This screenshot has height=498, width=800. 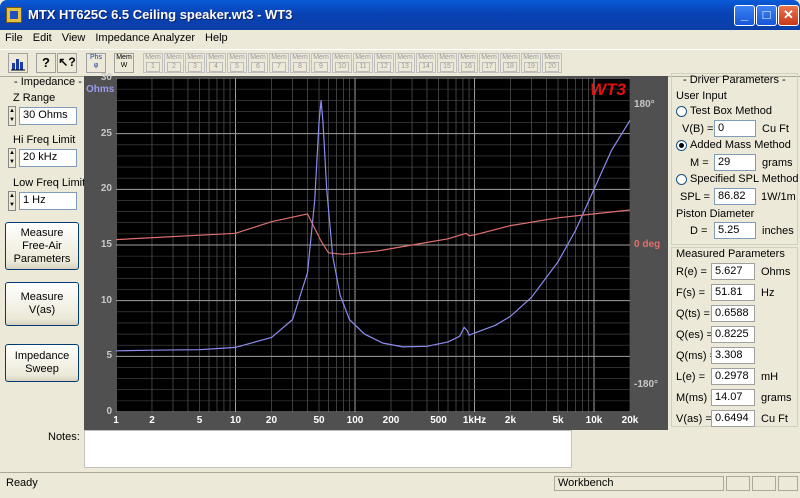 What do you see at coordinates (731, 111) in the screenshot?
I see `test-box-label: Test Box Method` at bounding box center [731, 111].